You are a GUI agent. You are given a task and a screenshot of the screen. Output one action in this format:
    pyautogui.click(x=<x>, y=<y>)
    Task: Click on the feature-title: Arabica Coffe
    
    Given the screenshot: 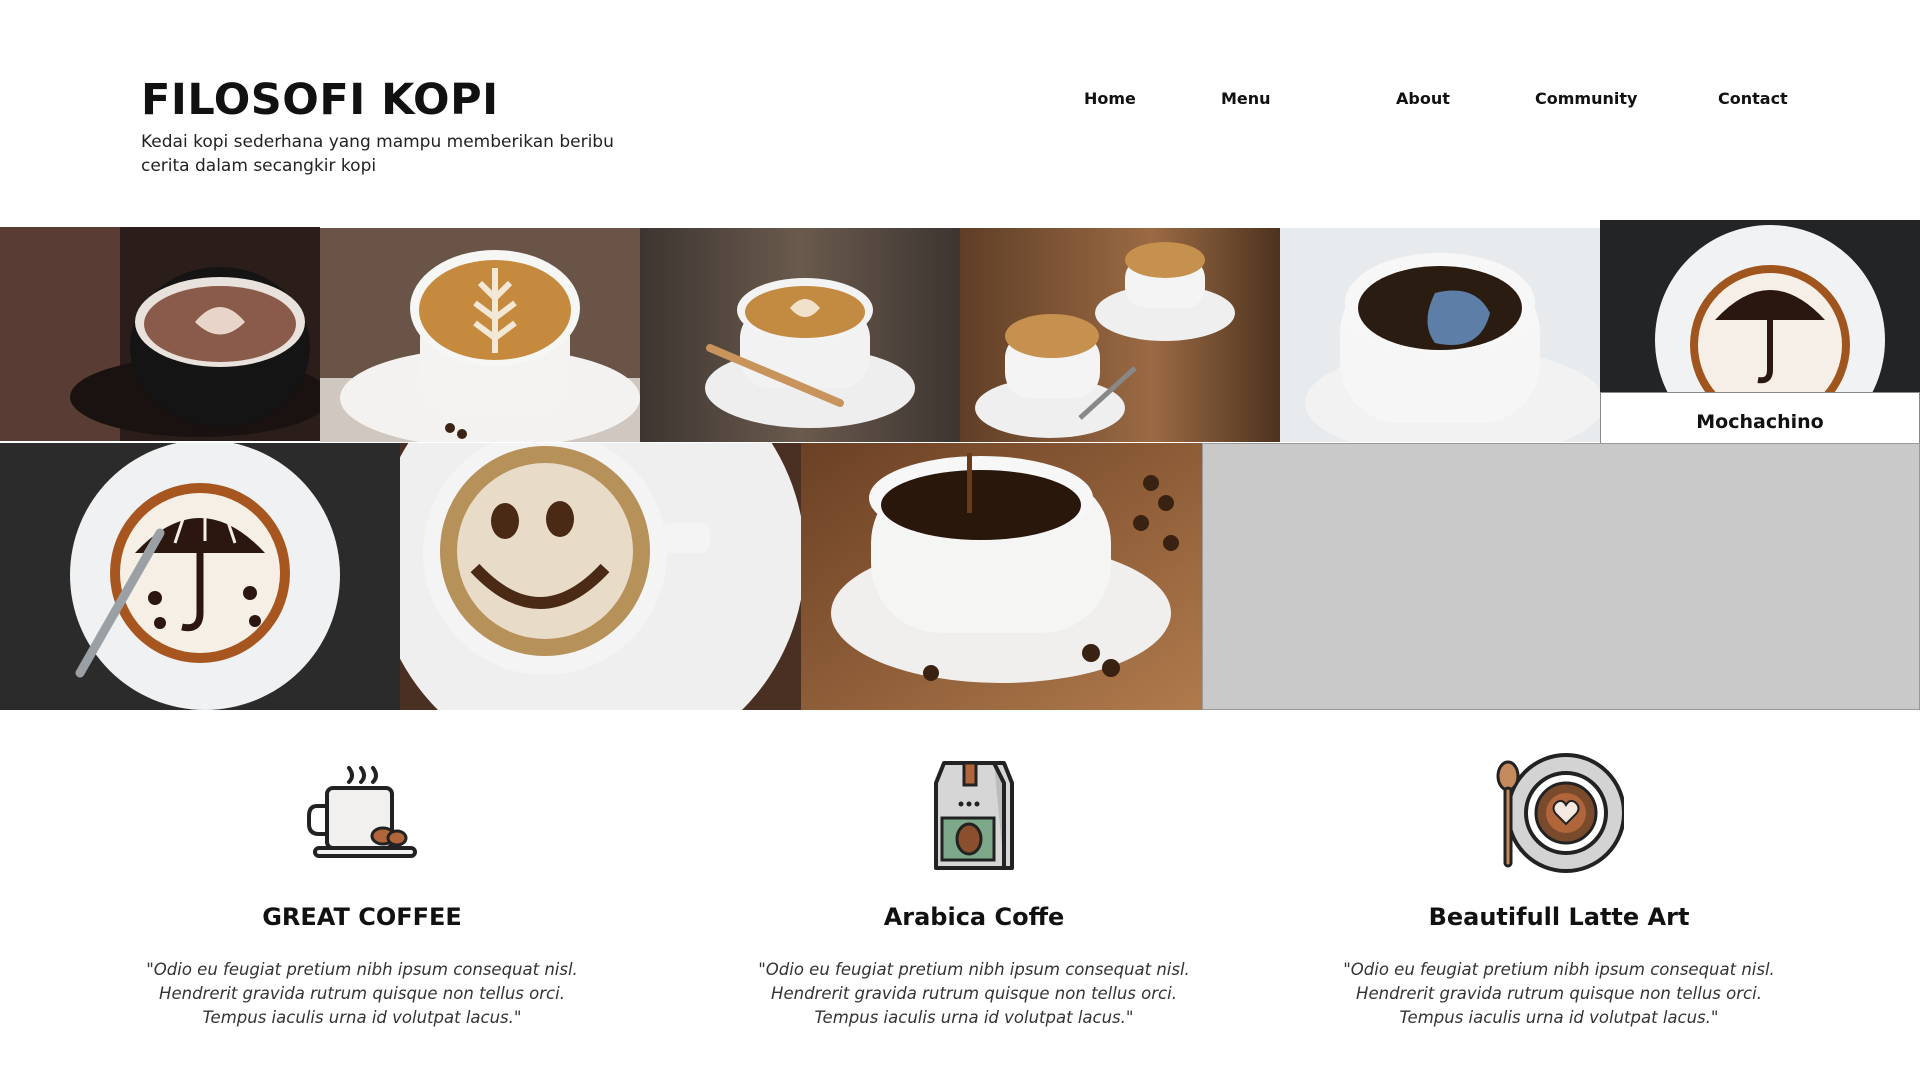 What is the action you would take?
    pyautogui.click(x=974, y=917)
    